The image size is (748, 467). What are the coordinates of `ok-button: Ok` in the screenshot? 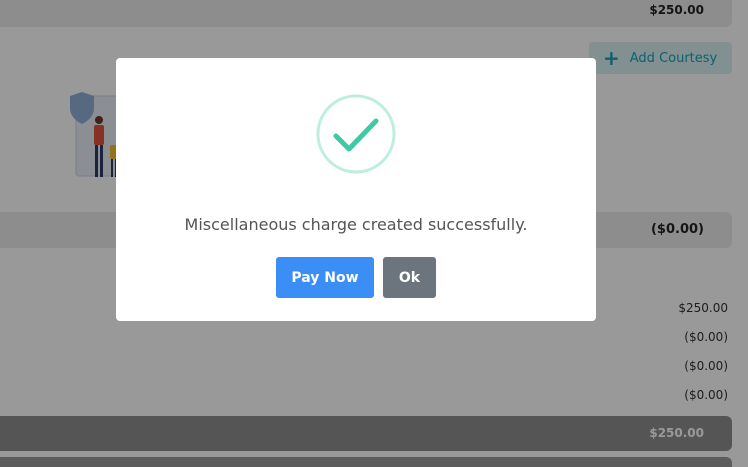 It's located at (409, 277).